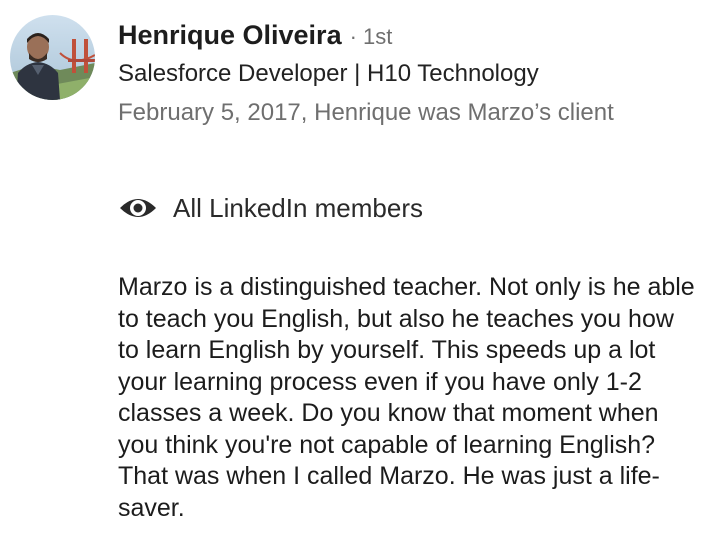  I want to click on avatar, so click(52, 57).